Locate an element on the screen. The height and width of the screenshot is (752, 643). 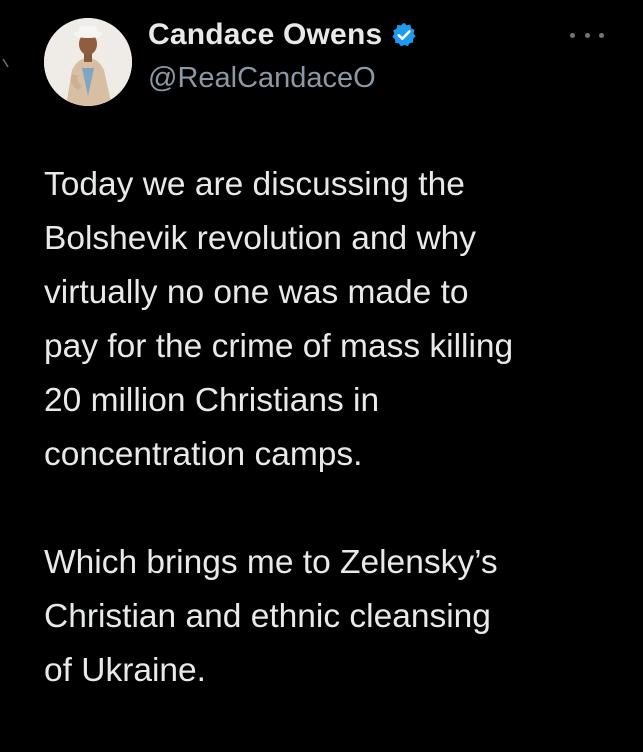
display-name: Candace Owens is located at coordinates (265, 35).